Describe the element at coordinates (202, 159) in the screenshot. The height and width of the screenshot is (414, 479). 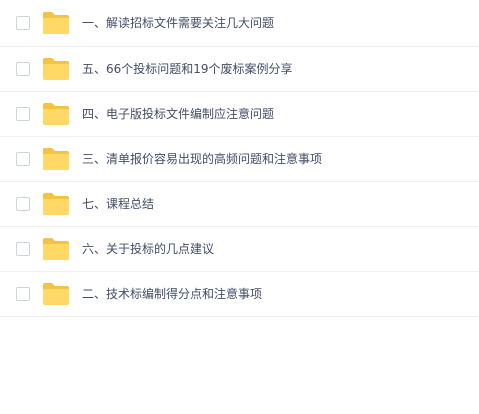
I see `file-name: 三、清单报价容易出现的高频问题和注意事项` at that location.